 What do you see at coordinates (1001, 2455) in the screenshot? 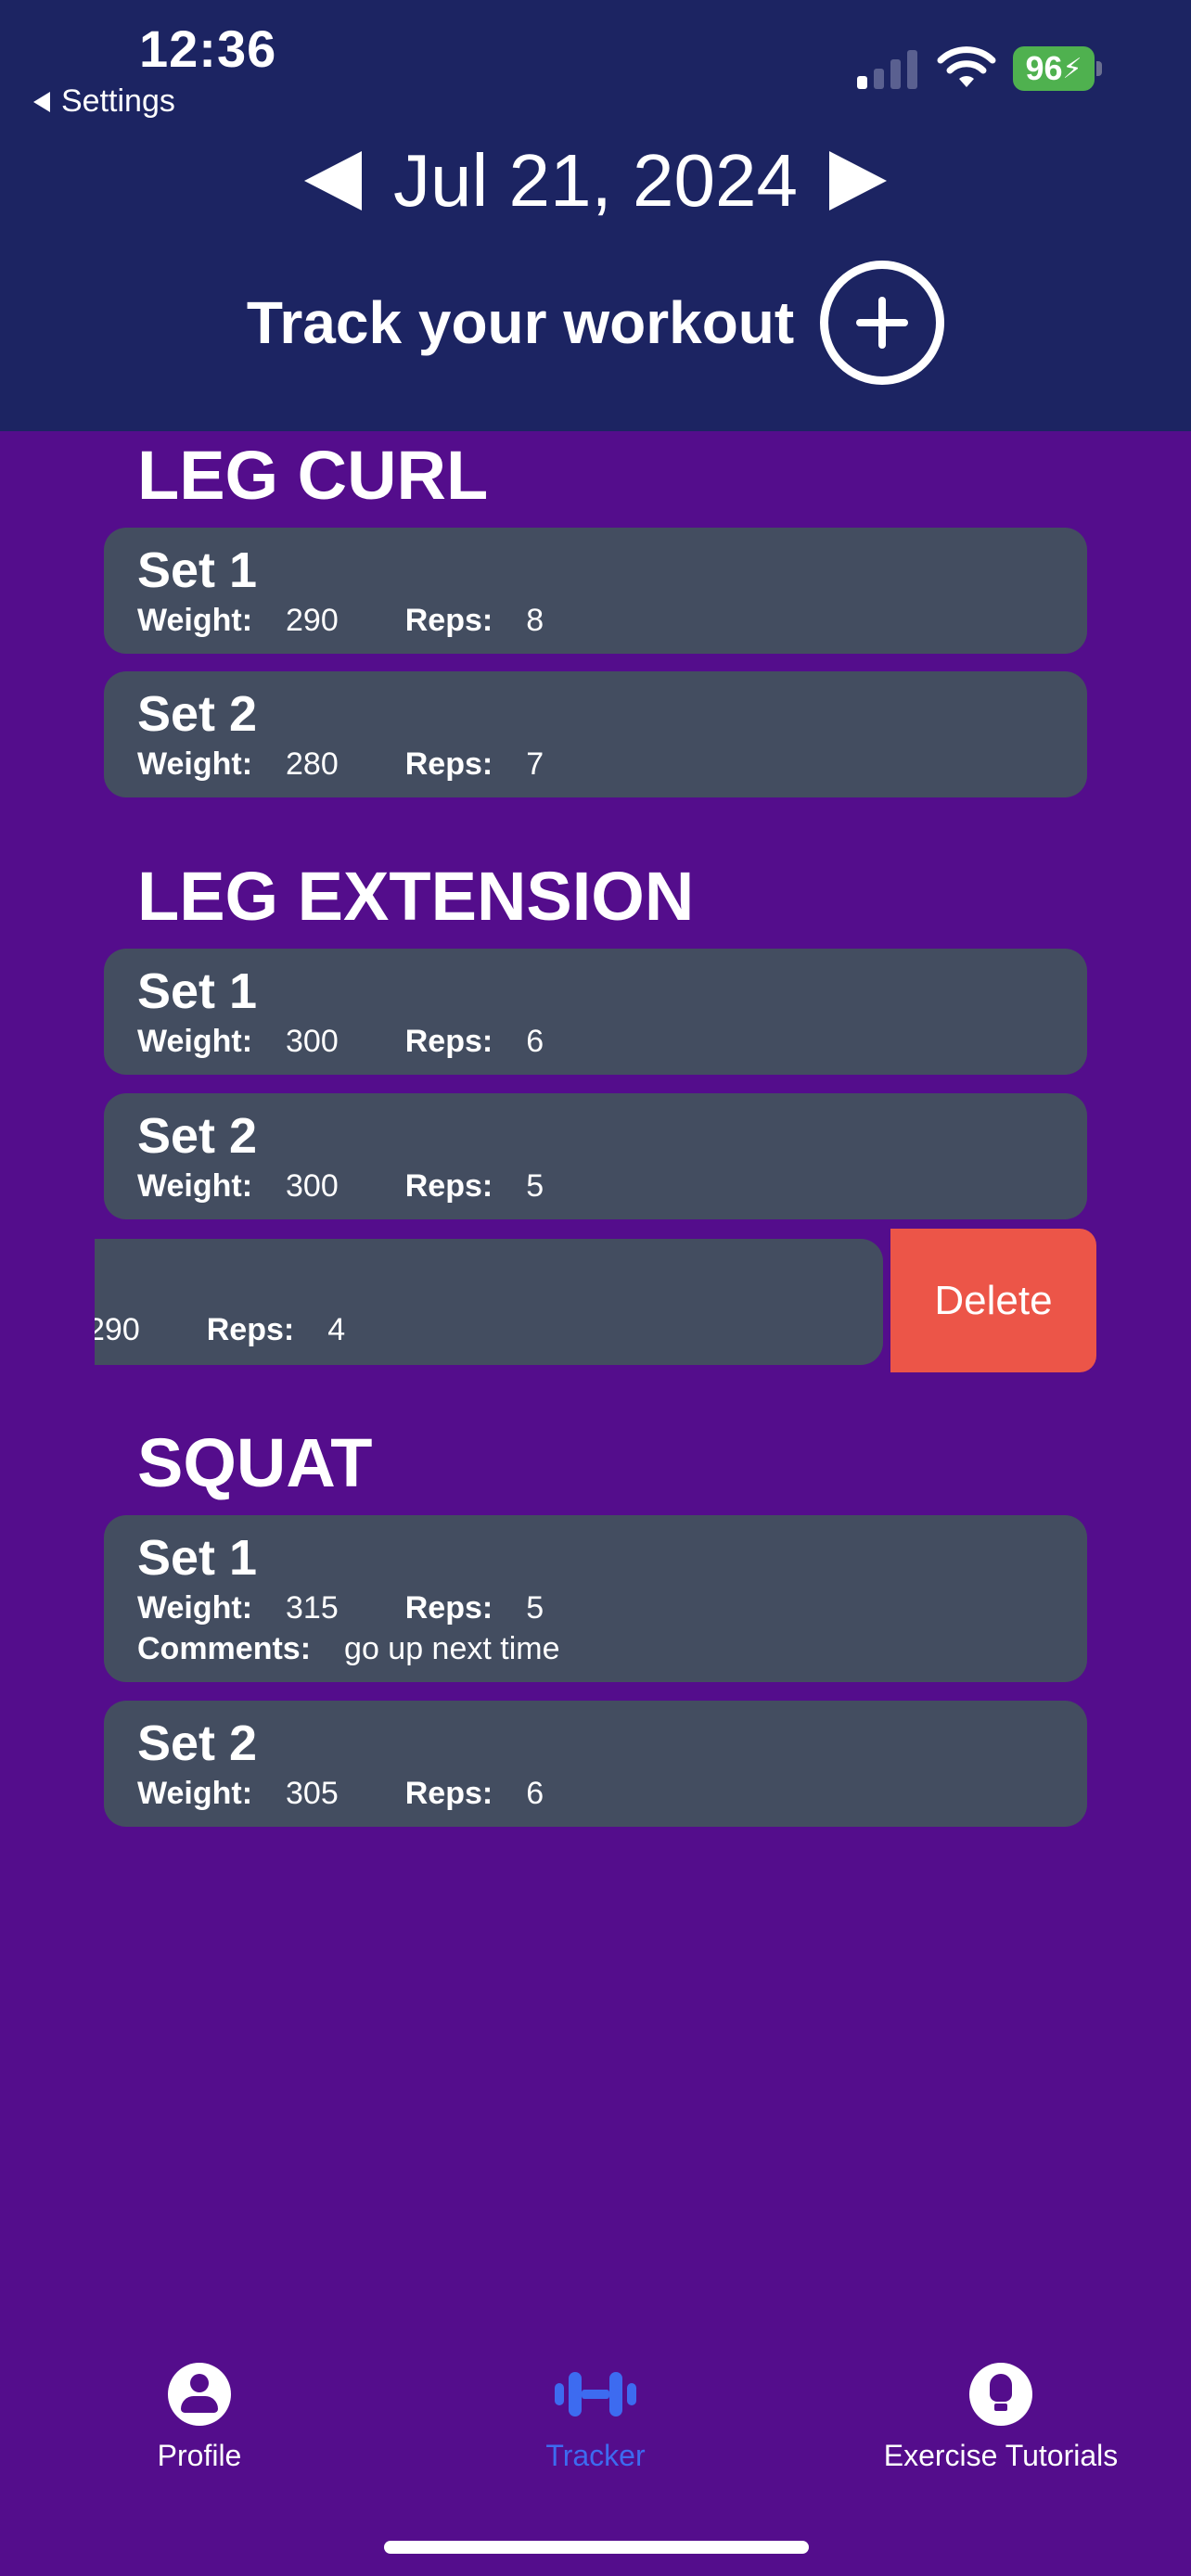
I see `tab-label: Exercise Tutorials` at bounding box center [1001, 2455].